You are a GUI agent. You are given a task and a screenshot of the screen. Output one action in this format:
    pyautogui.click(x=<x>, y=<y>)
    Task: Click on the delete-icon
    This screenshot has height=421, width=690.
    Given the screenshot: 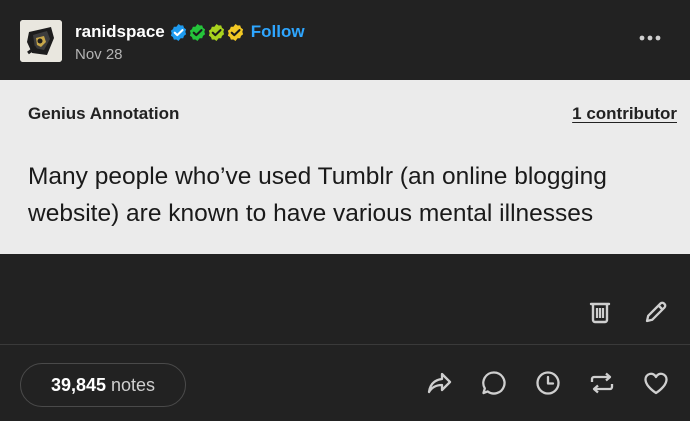 What is the action you would take?
    pyautogui.click(x=600, y=312)
    